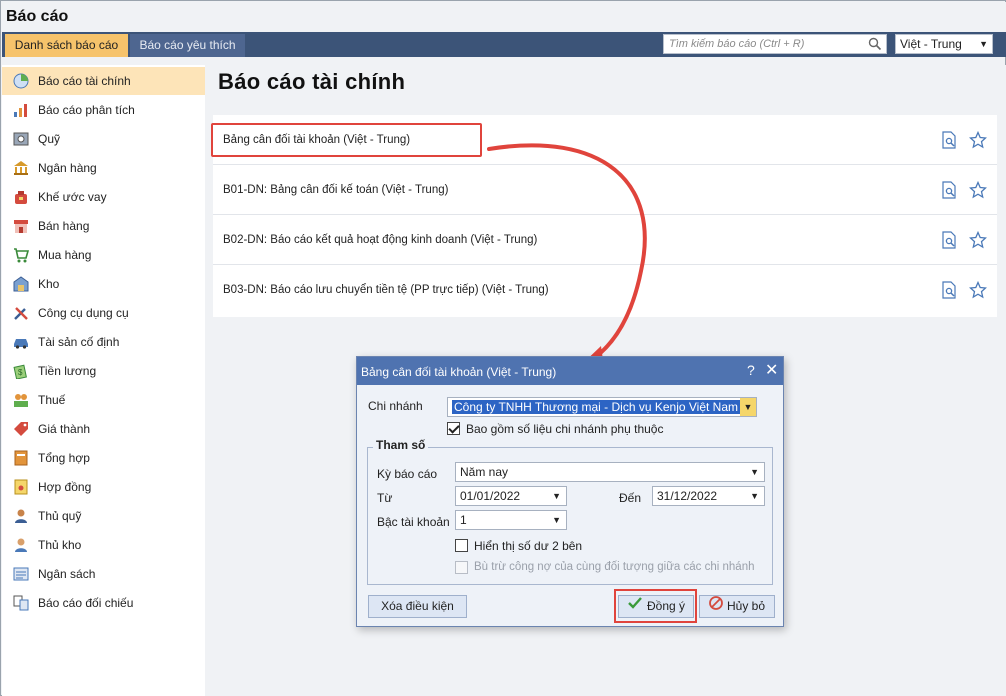 This screenshot has width=1006, height=696. I want to click on search-box, so click(775, 44).